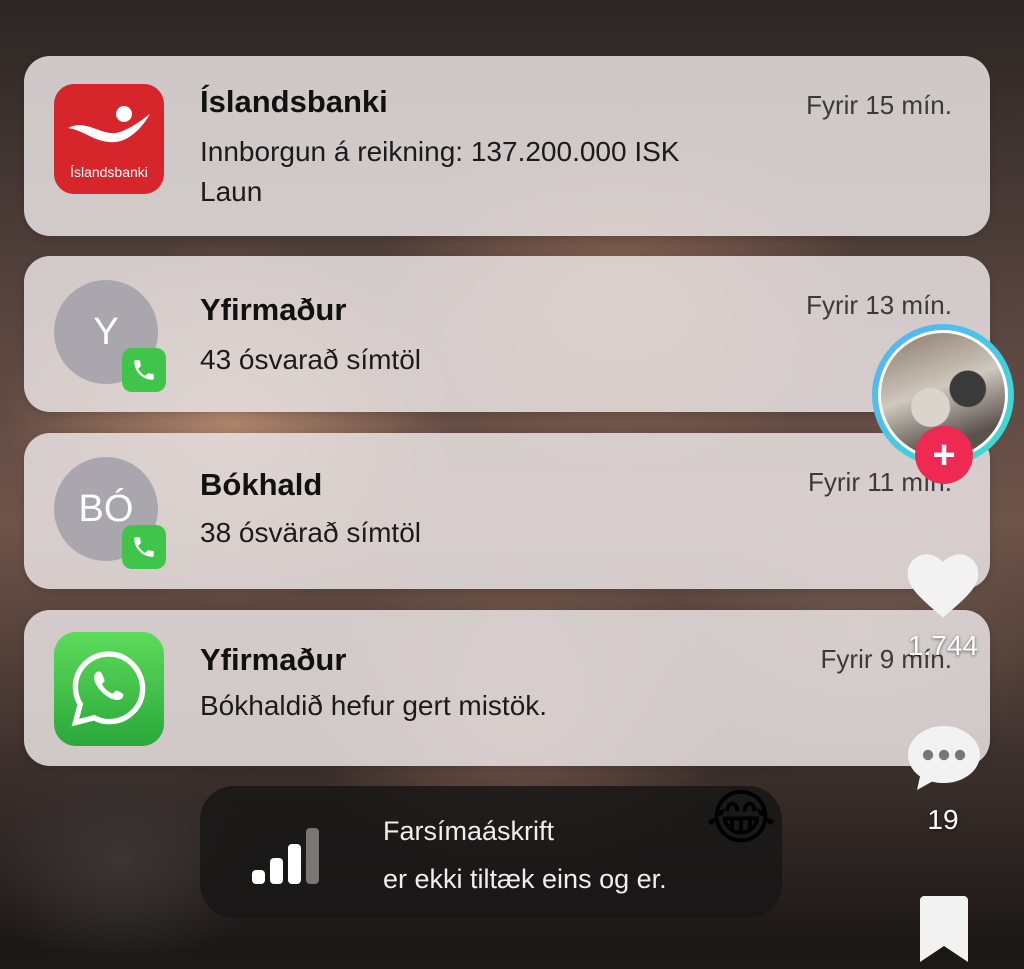 The height and width of the screenshot is (969, 1024). What do you see at coordinates (109, 689) in the screenshot?
I see `whatsapp-icon` at bounding box center [109, 689].